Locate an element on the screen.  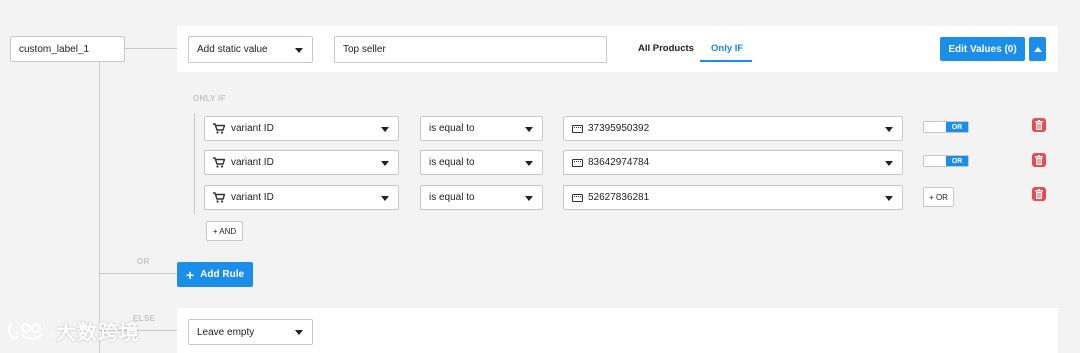
add-and-button: + AND is located at coordinates (224, 231).